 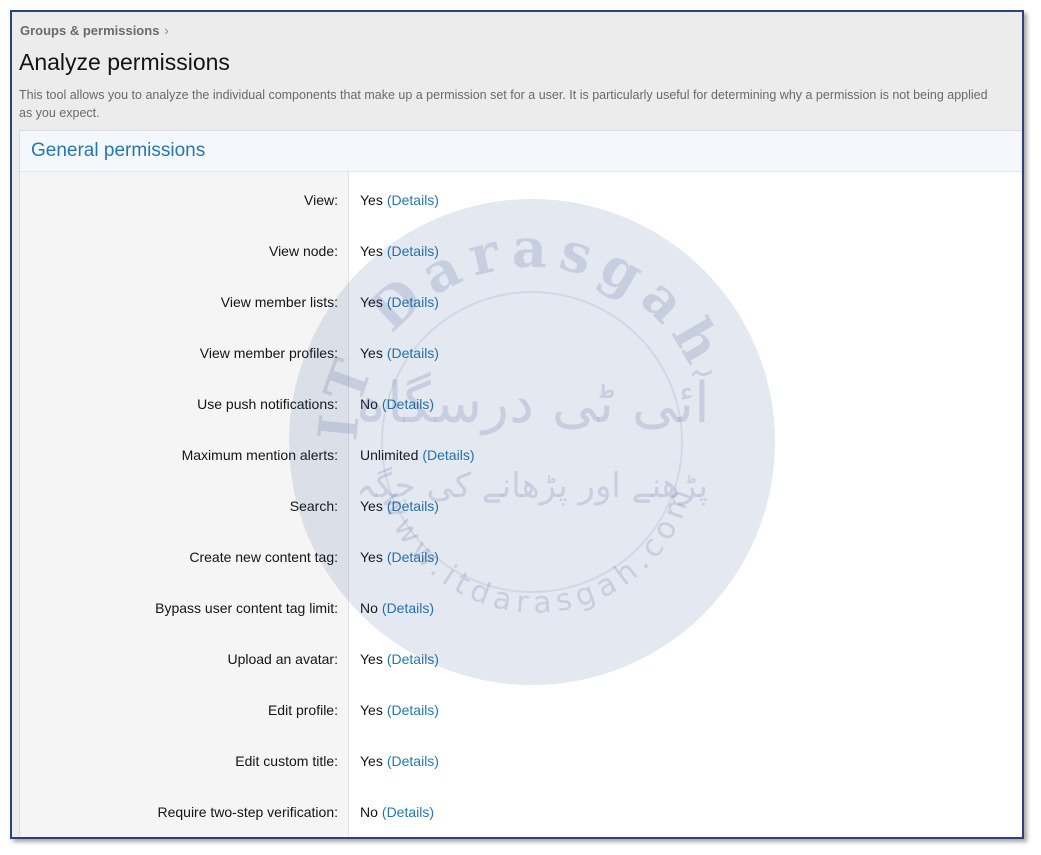 I want to click on permission-value-cell: Unlimited (Details), so click(x=417, y=455).